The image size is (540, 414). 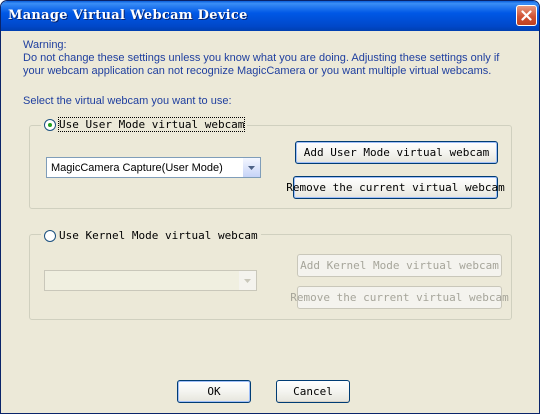 What do you see at coordinates (45, 45) in the screenshot?
I see `warning-heading: Warning:` at bounding box center [45, 45].